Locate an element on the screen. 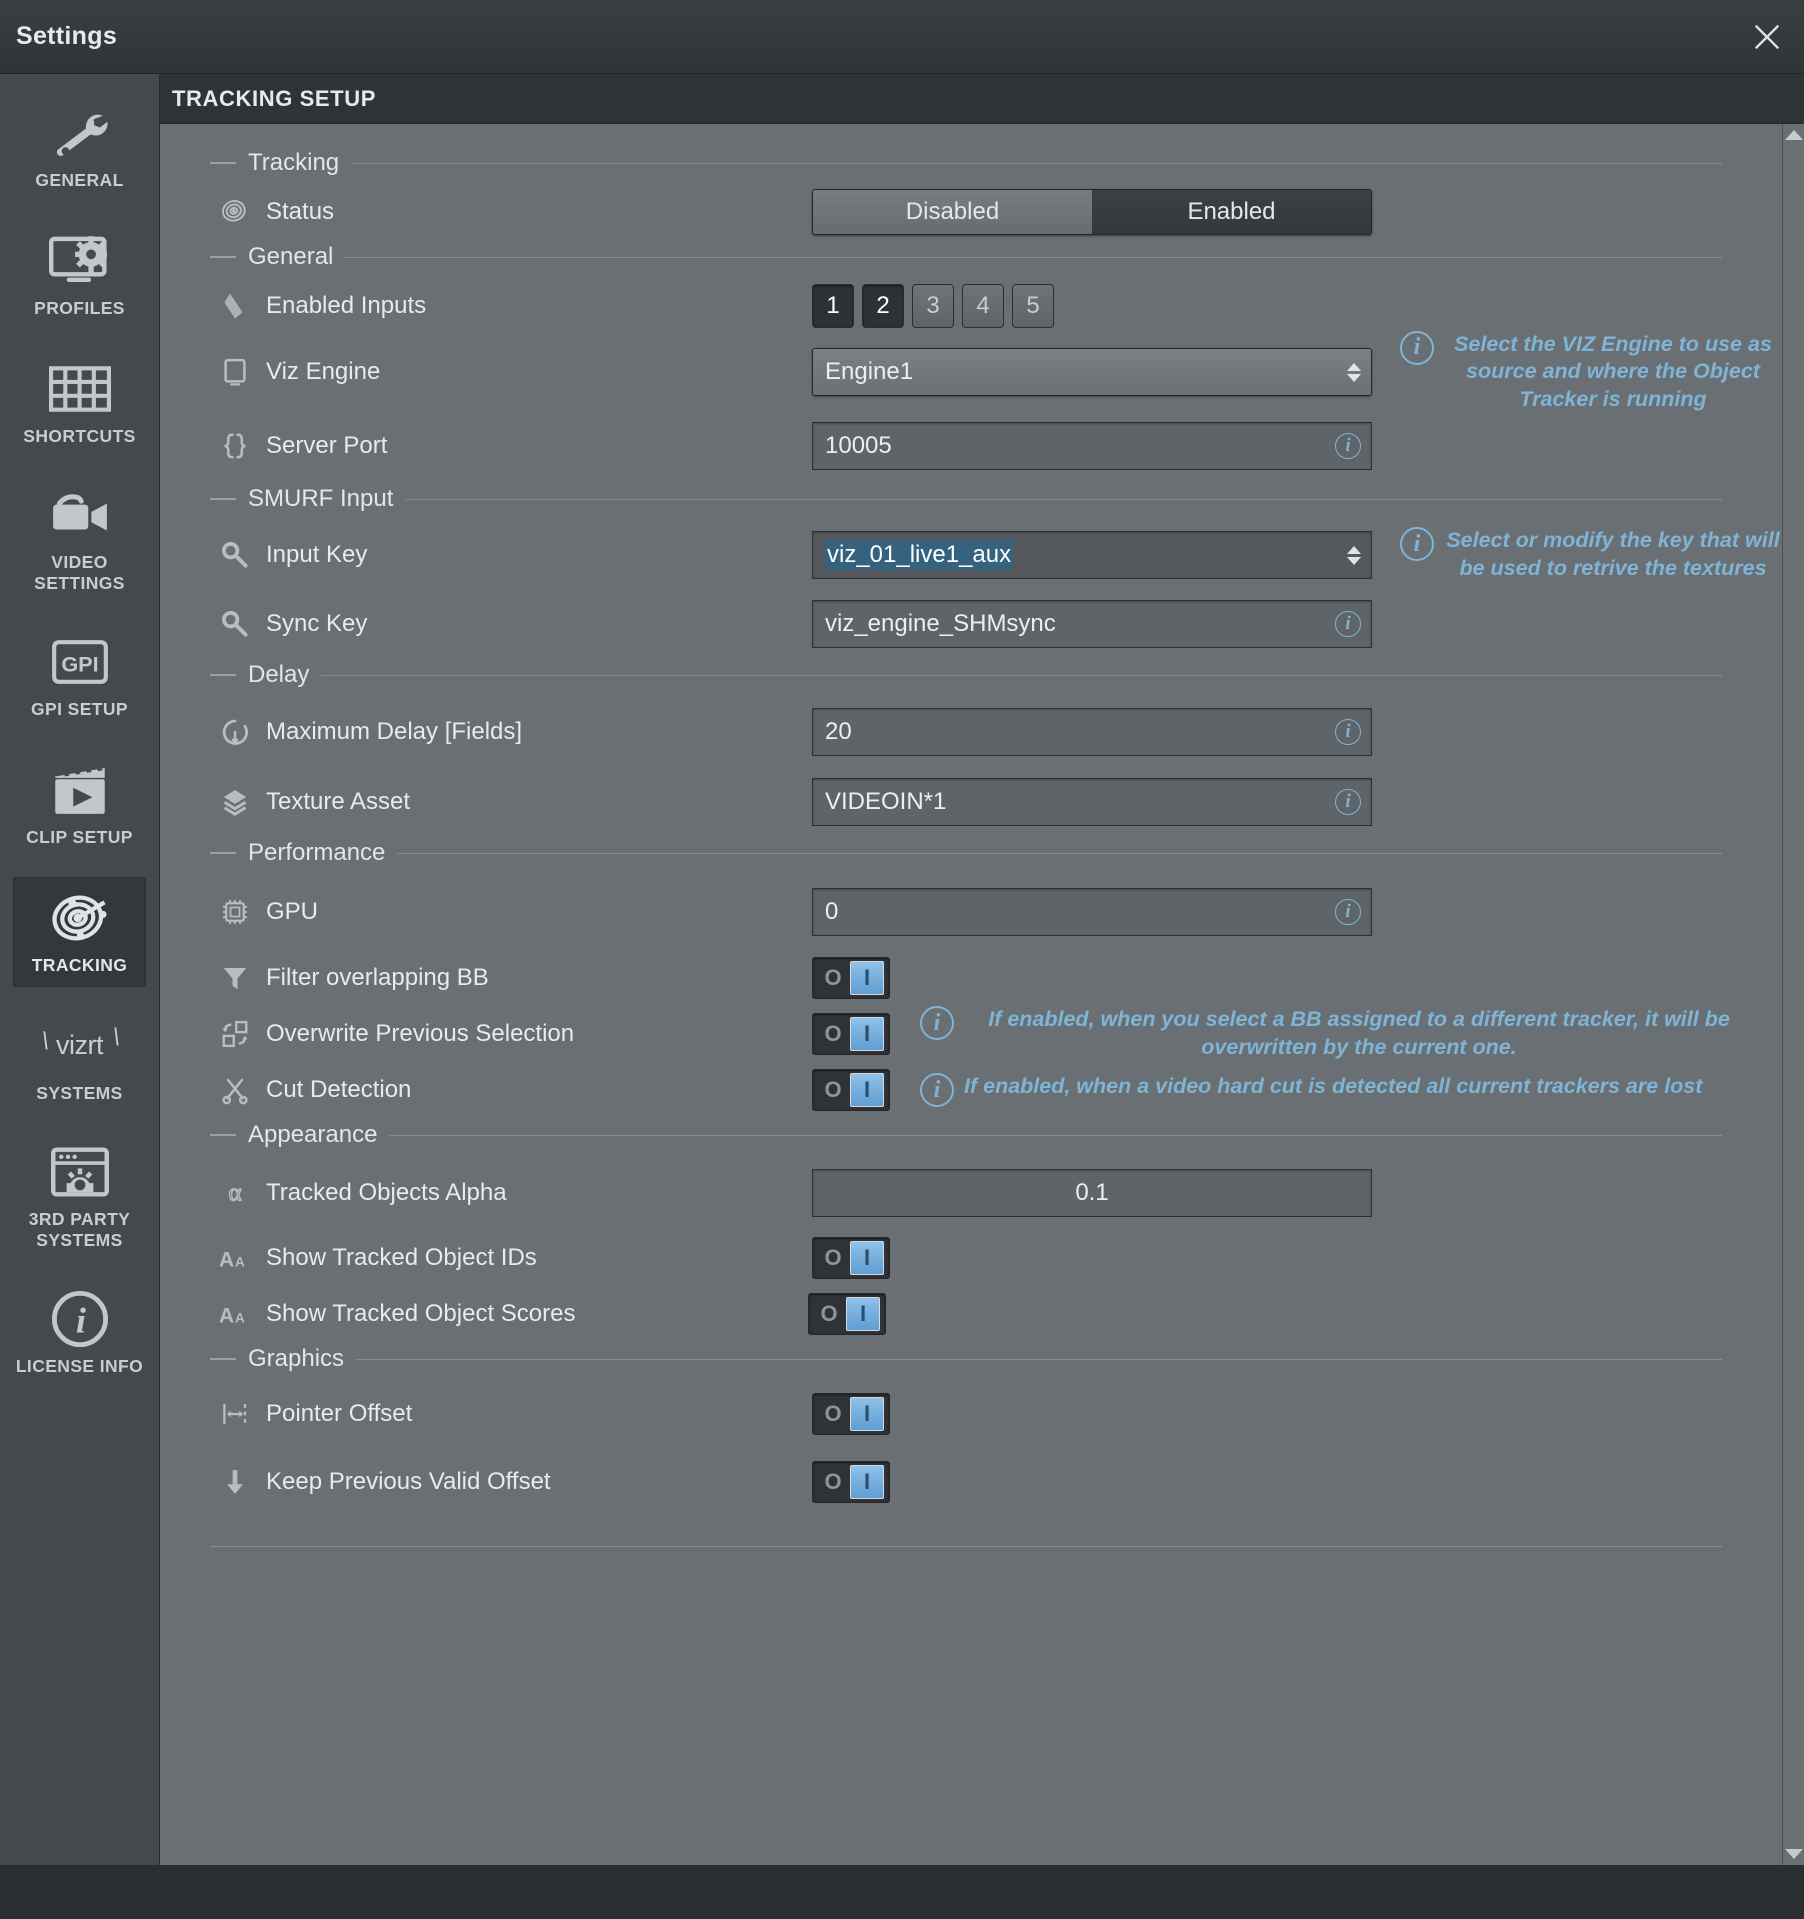 The height and width of the screenshot is (1919, 1804). window-title: Settings is located at coordinates (67, 36).